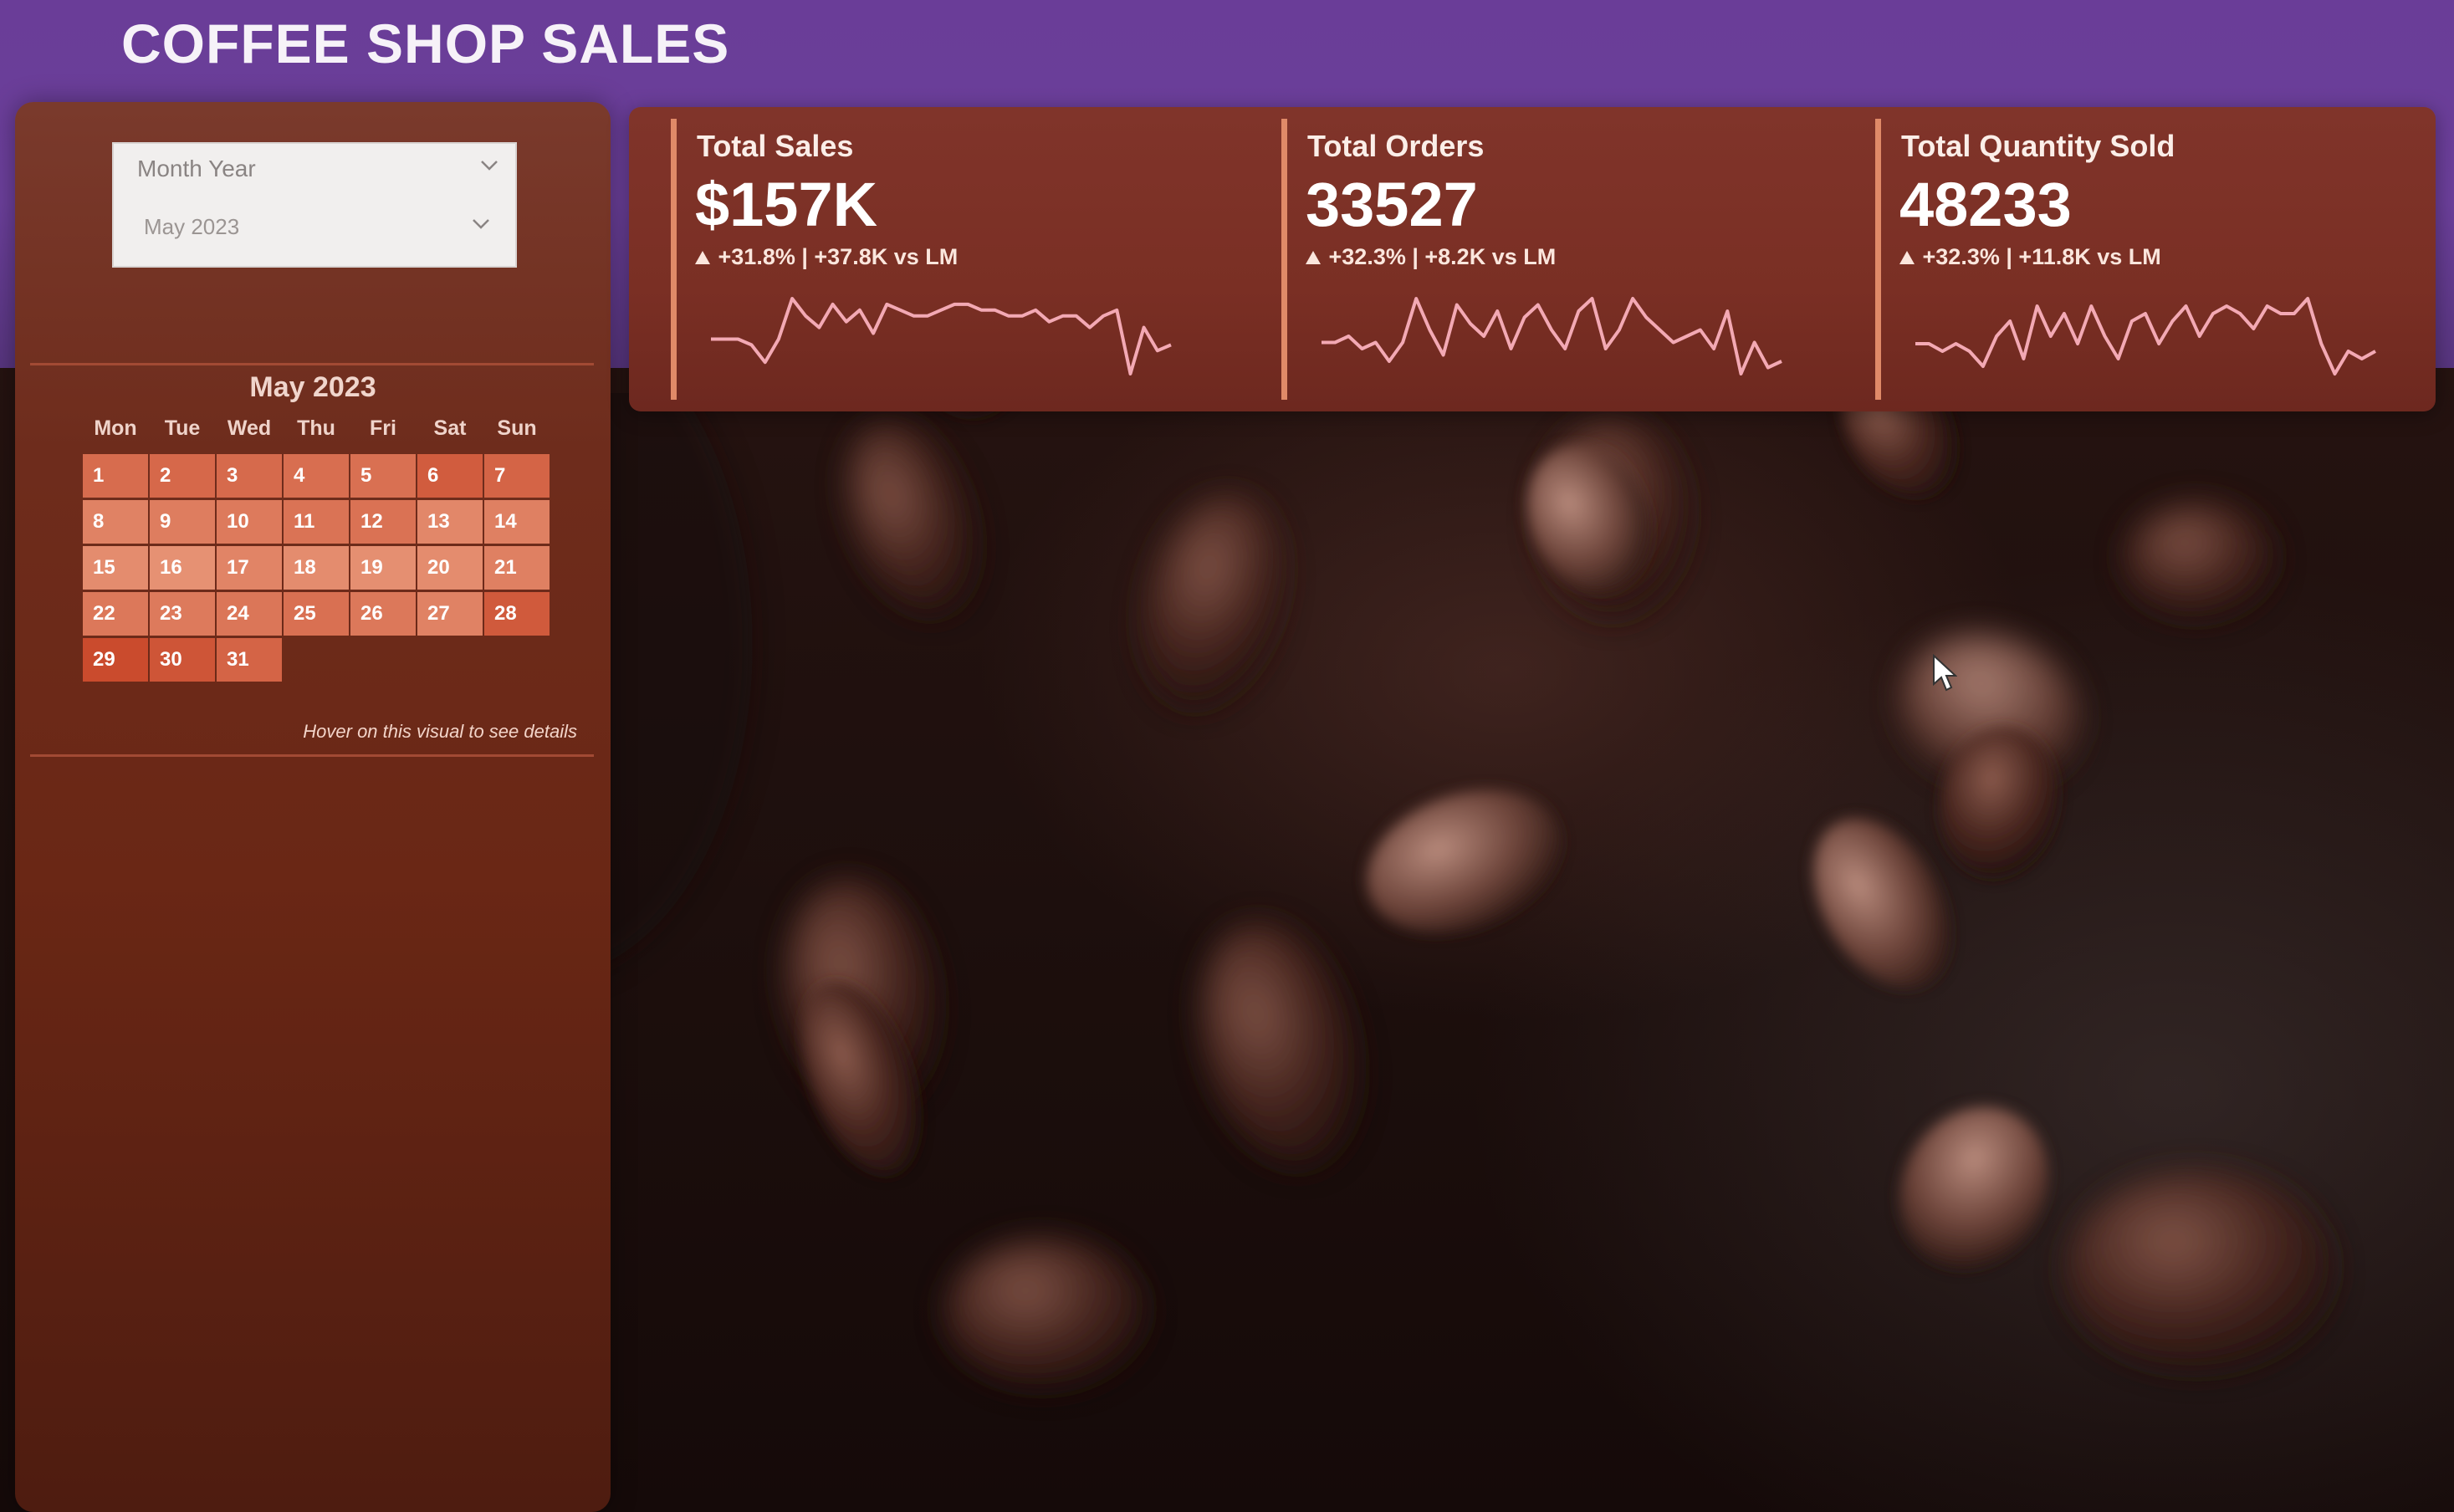 The height and width of the screenshot is (1512, 2454). I want to click on weekday-label: Wed, so click(249, 428).